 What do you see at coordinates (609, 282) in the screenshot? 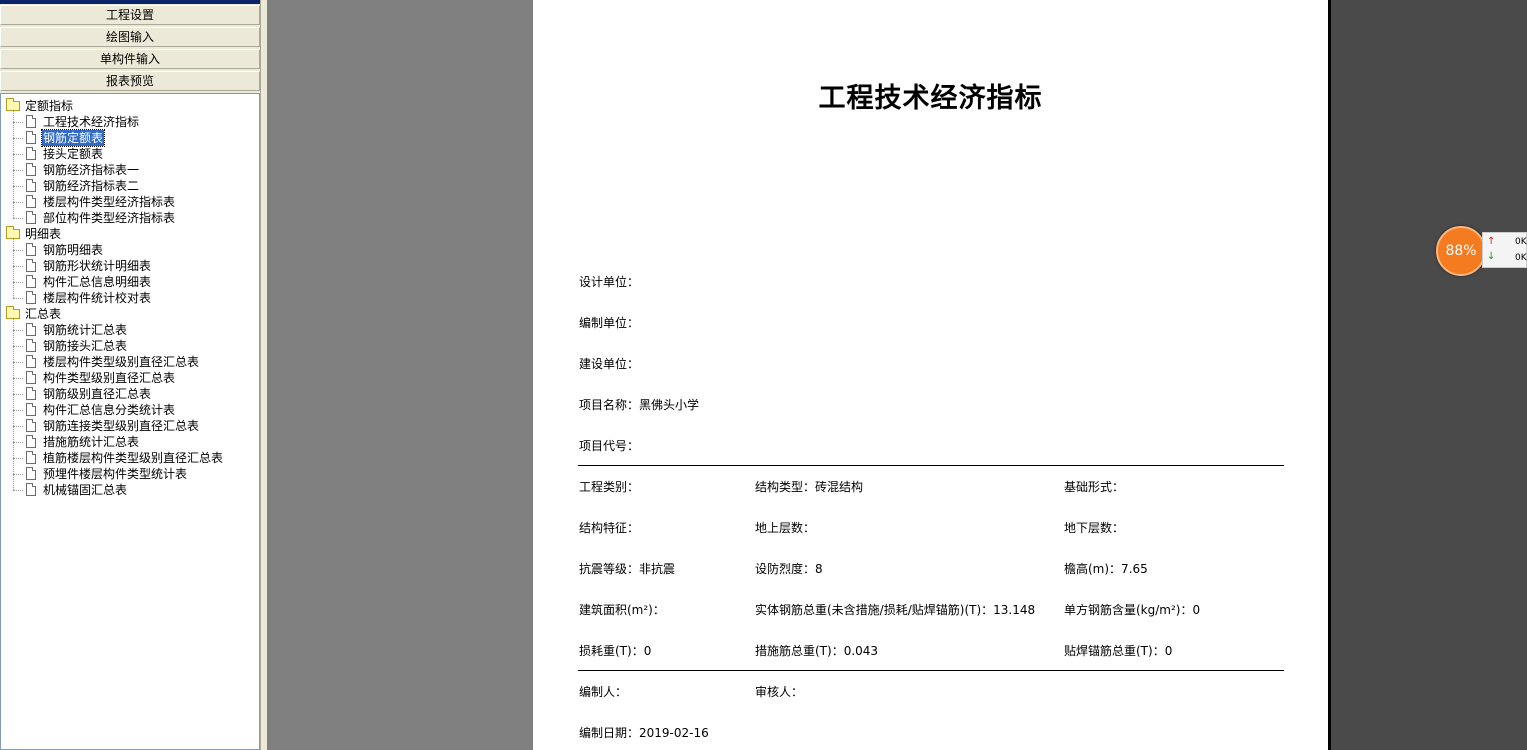
I see `design-unit-field: 设计单位：` at bounding box center [609, 282].